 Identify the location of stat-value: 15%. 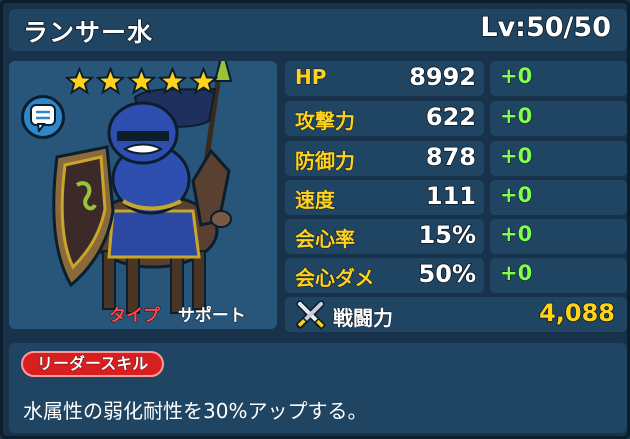
(447, 235).